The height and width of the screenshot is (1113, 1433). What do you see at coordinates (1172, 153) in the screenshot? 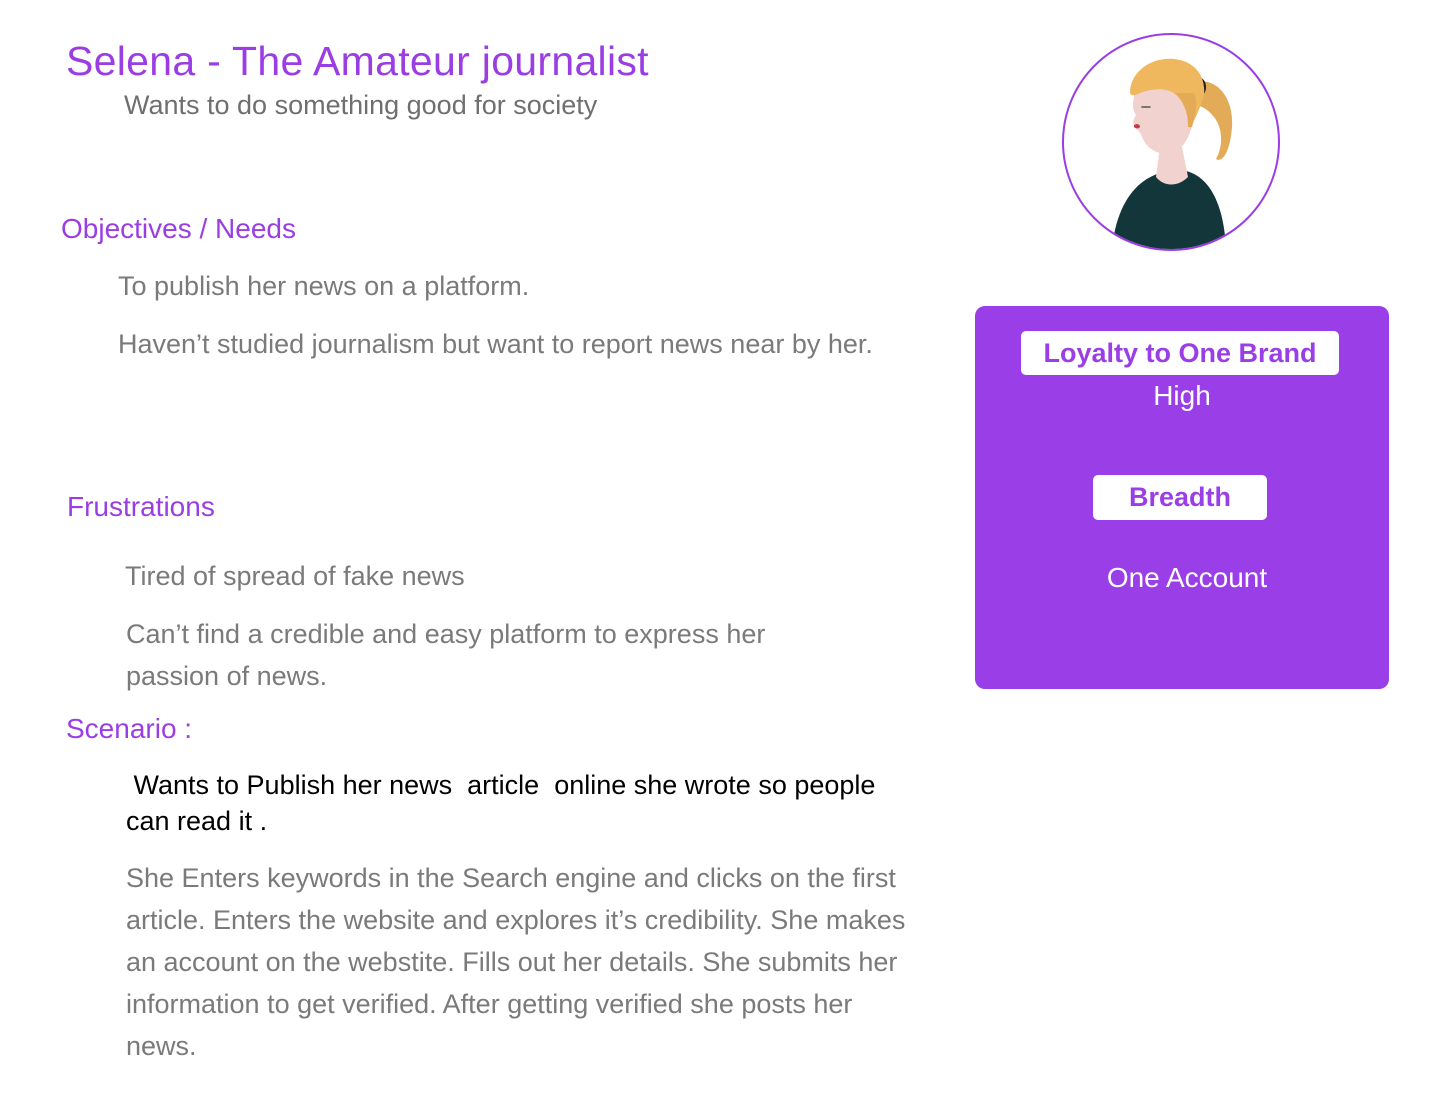
I see `woman-profile-icon` at bounding box center [1172, 153].